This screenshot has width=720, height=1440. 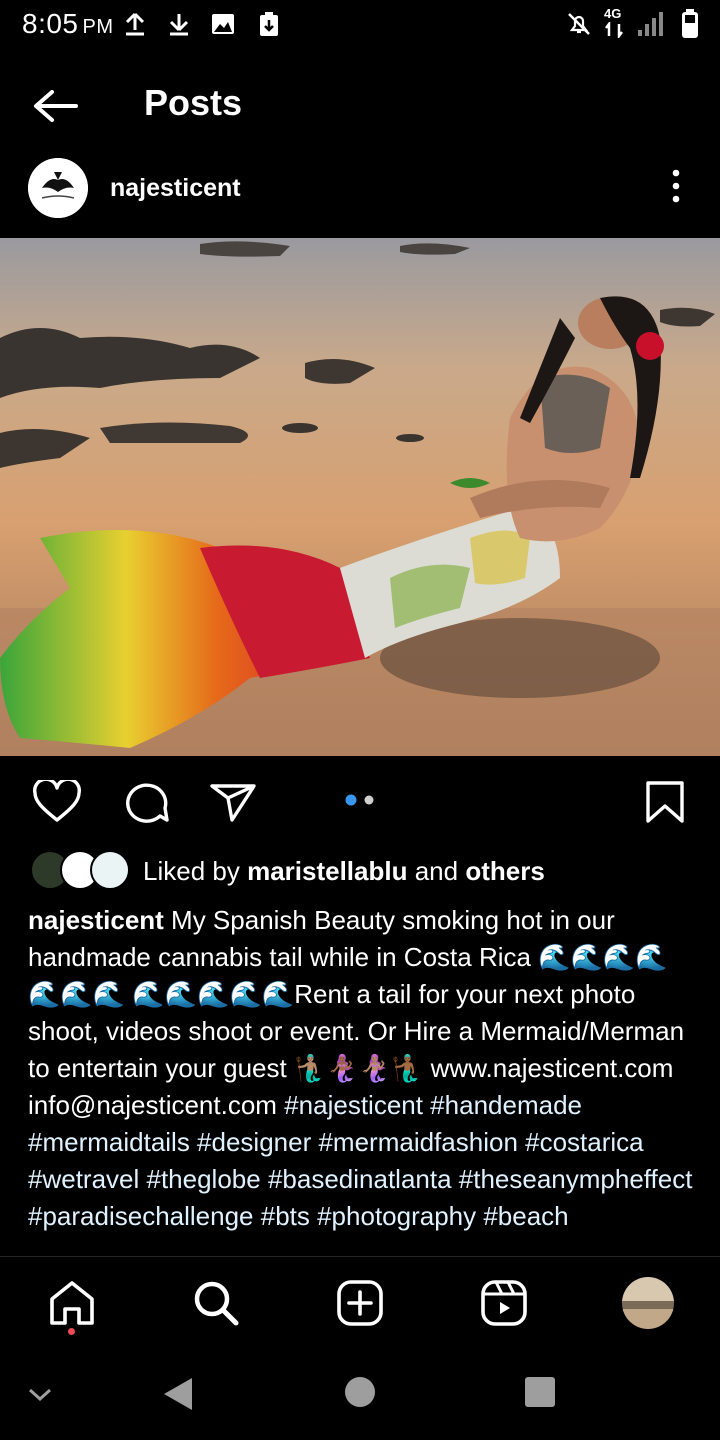 I want to click on system-nav-bar, so click(x=360, y=1395).